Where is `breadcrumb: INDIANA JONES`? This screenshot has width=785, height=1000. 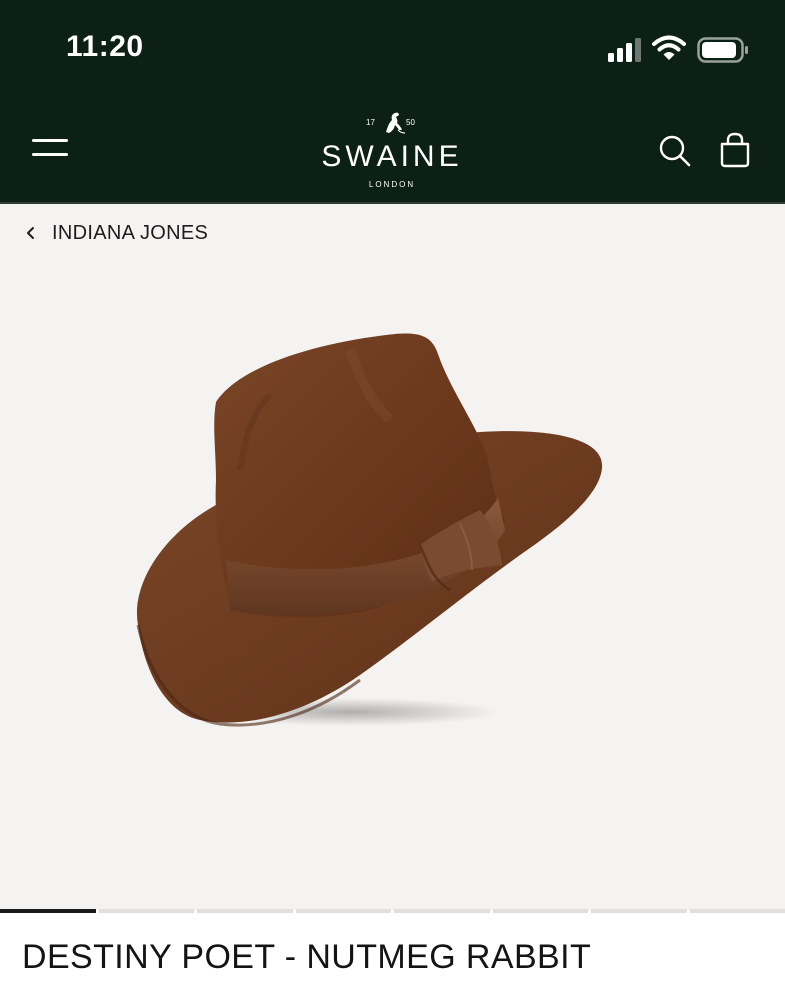
breadcrumb: INDIANA JONES is located at coordinates (113, 233).